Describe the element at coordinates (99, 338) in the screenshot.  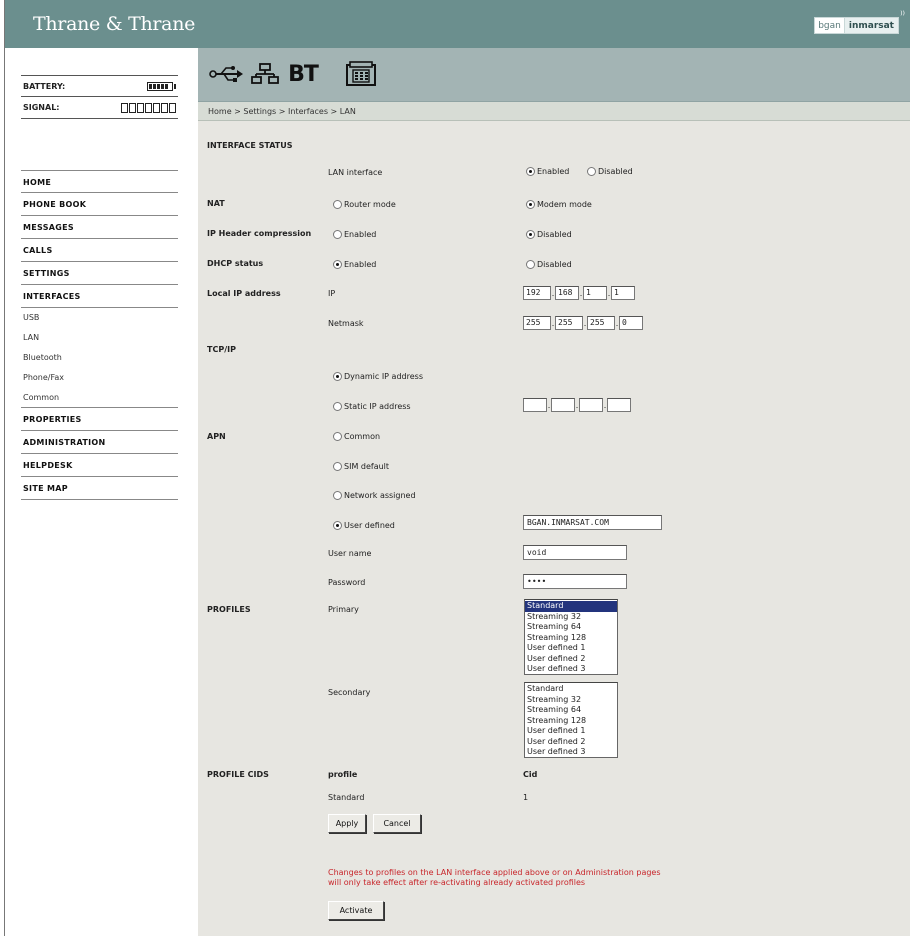
I see `submenu-lan: LAN` at that location.